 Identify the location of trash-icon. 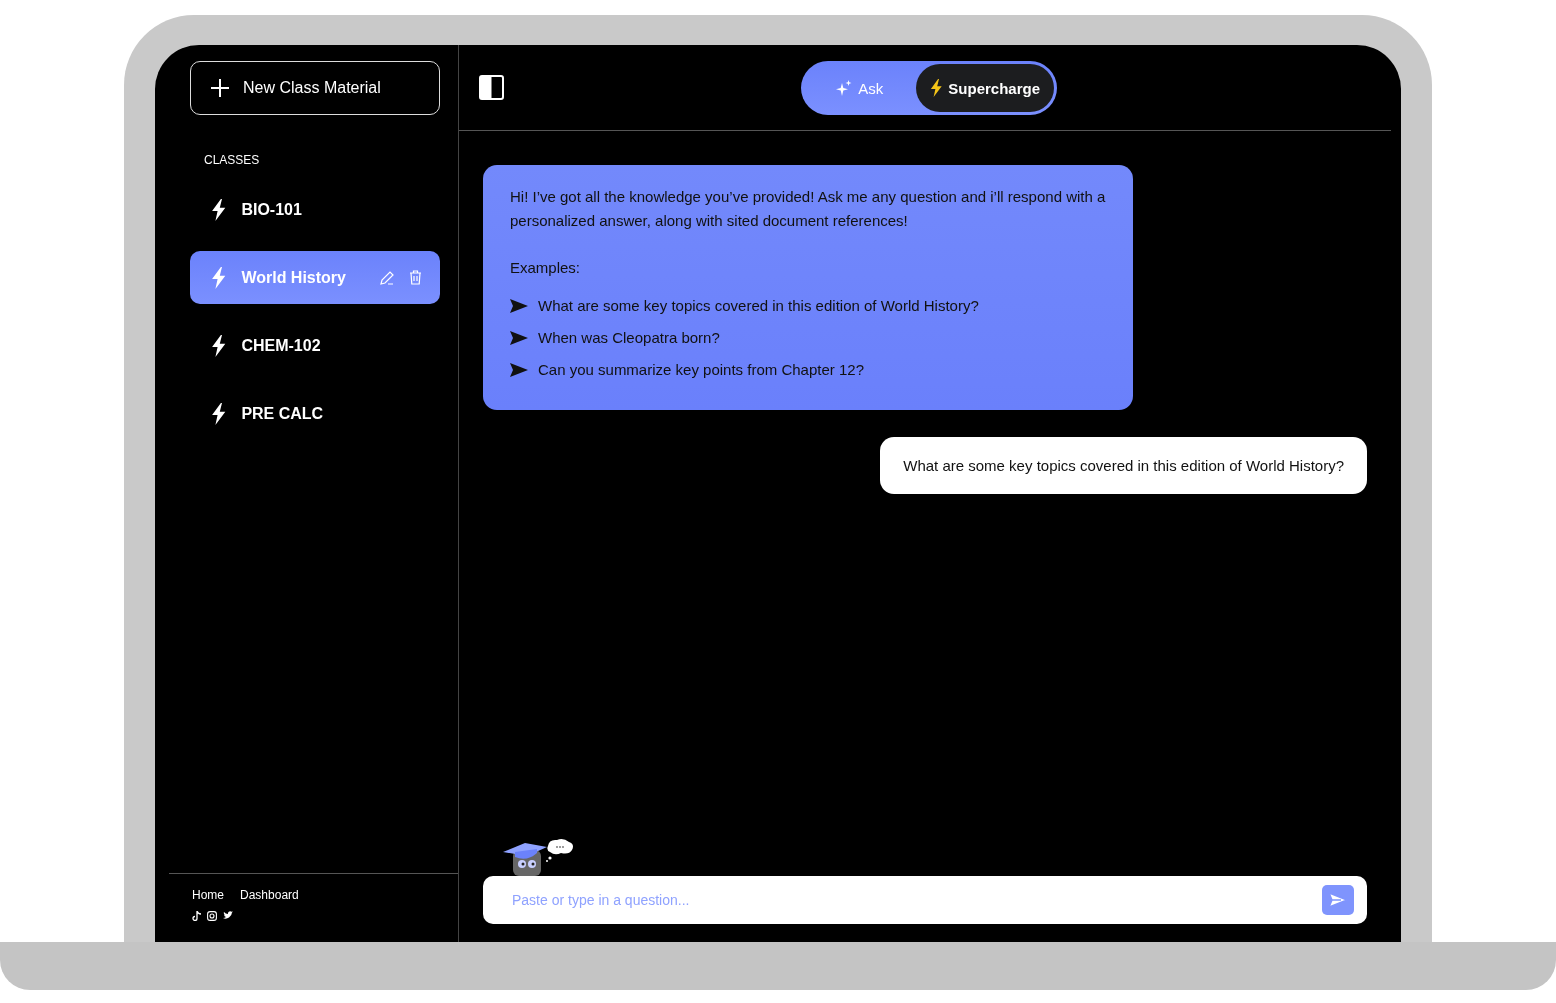
(415, 277).